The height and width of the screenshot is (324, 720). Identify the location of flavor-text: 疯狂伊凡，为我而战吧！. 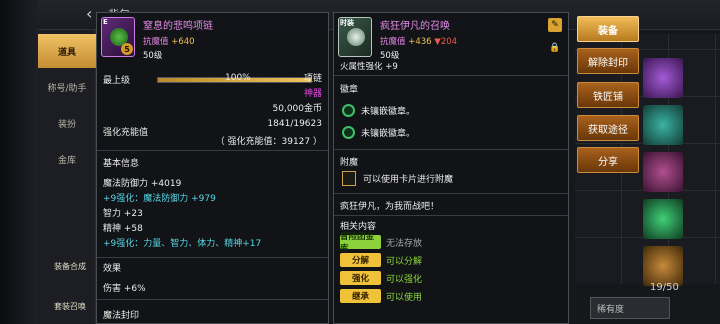
(390, 207).